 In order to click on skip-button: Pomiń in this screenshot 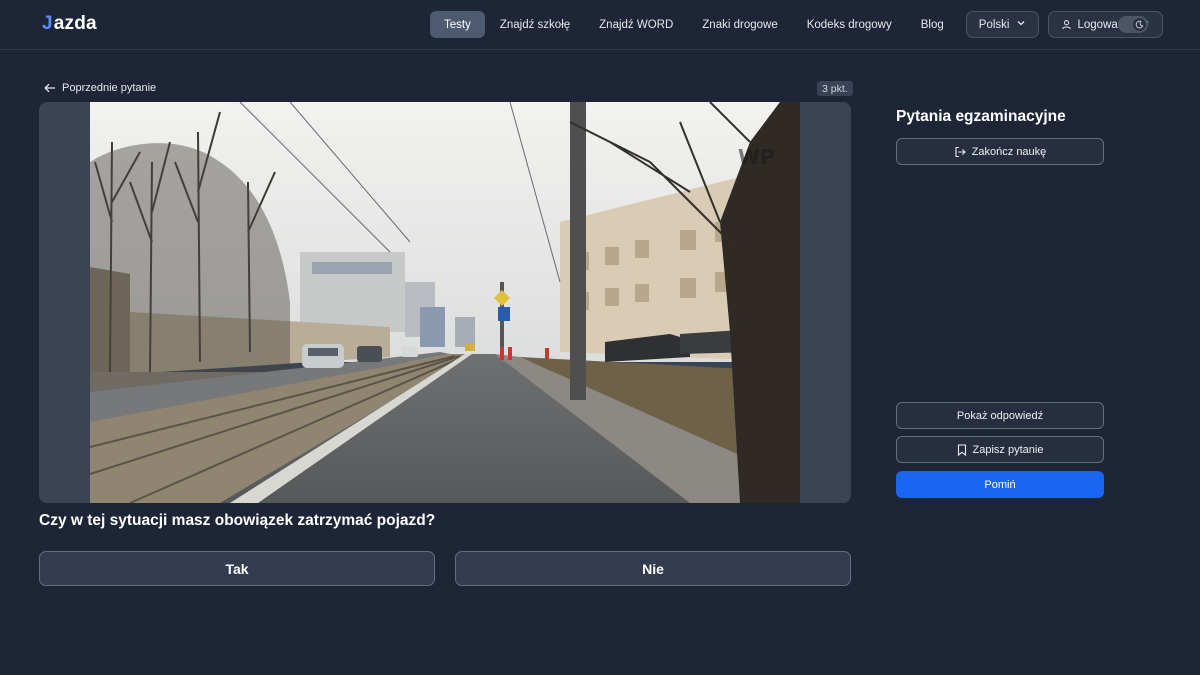, I will do `click(1000, 484)`.